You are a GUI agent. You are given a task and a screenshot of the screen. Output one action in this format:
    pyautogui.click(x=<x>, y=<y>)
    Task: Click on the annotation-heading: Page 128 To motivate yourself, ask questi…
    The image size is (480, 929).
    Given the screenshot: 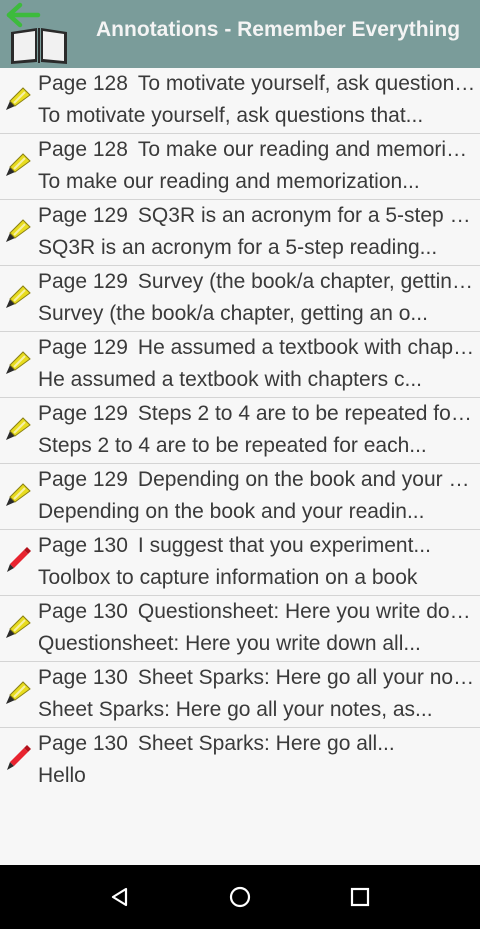 What is the action you would take?
    pyautogui.click(x=257, y=84)
    